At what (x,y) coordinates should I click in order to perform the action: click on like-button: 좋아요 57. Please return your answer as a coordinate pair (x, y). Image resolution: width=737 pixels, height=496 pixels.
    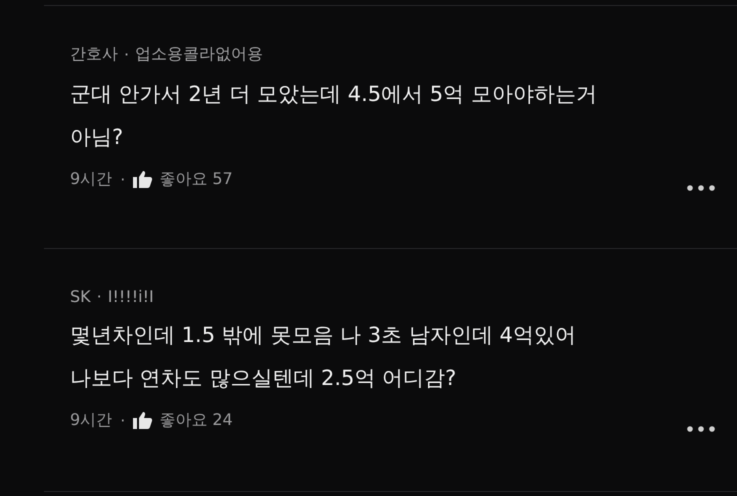
    Looking at the image, I should click on (183, 179).